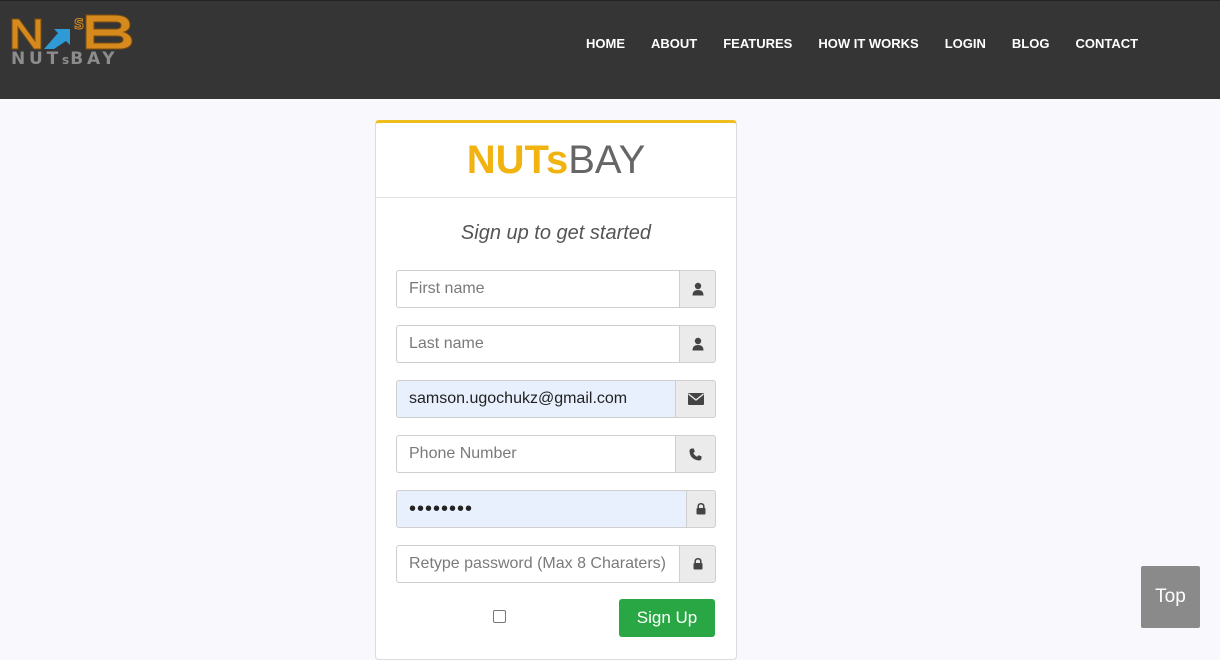 The height and width of the screenshot is (660, 1220). What do you see at coordinates (537, 344) in the screenshot?
I see `last-name-field` at bounding box center [537, 344].